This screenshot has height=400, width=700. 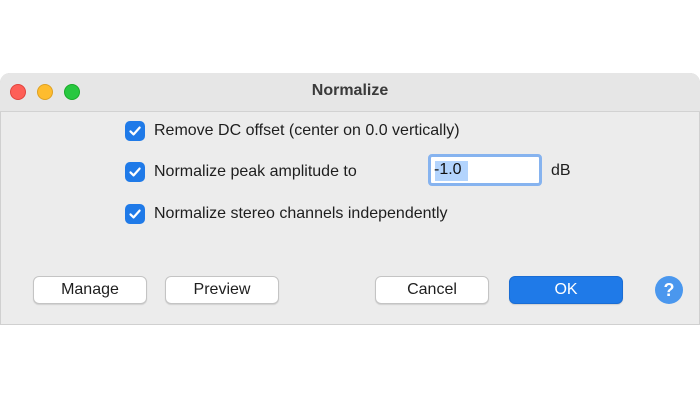 I want to click on manage-button: Manage, so click(x=90, y=290).